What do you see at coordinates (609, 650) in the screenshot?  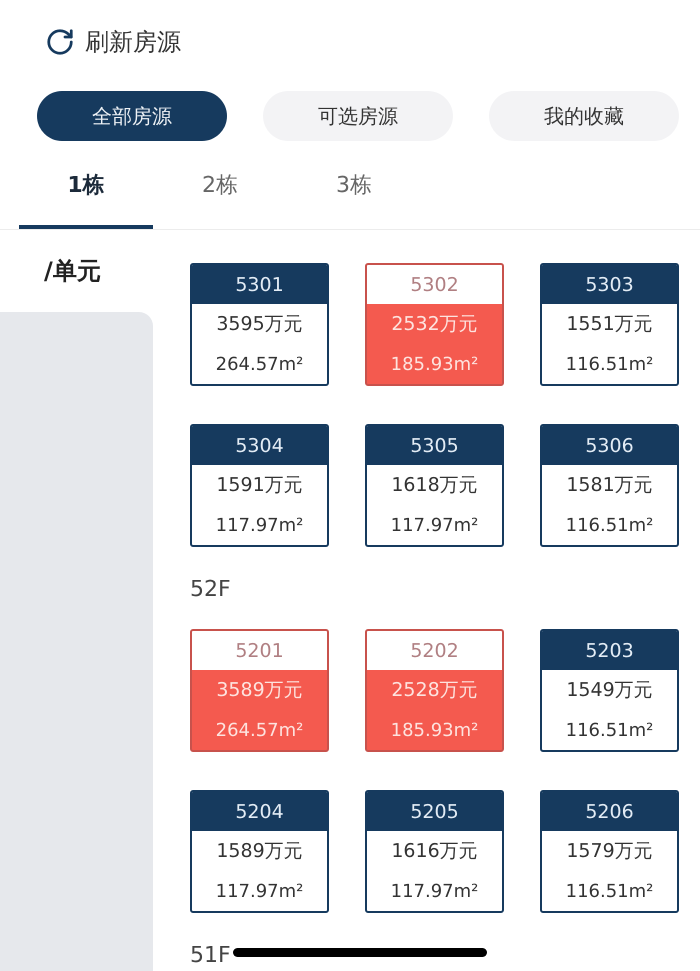 I see `unit-number: 5203` at bounding box center [609, 650].